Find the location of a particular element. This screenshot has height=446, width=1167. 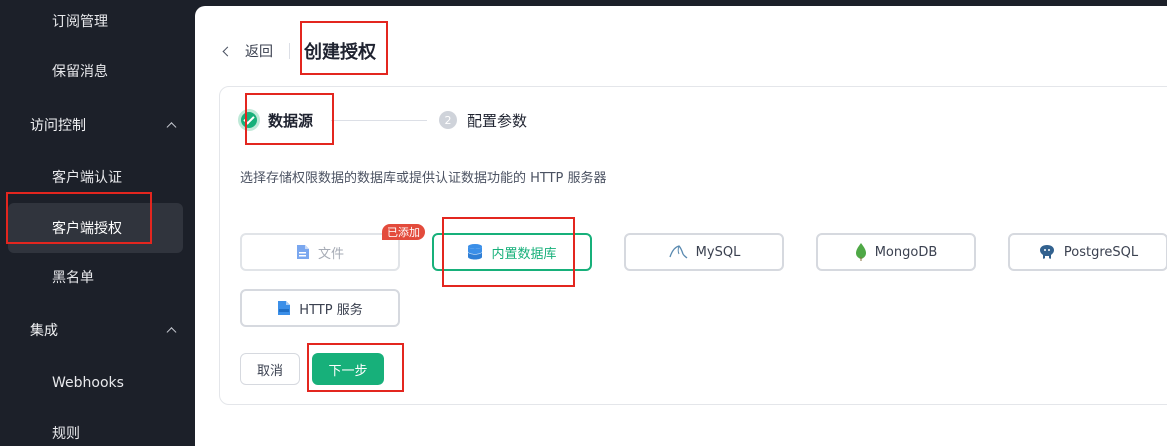

source-file-button: 文件 is located at coordinates (320, 252).